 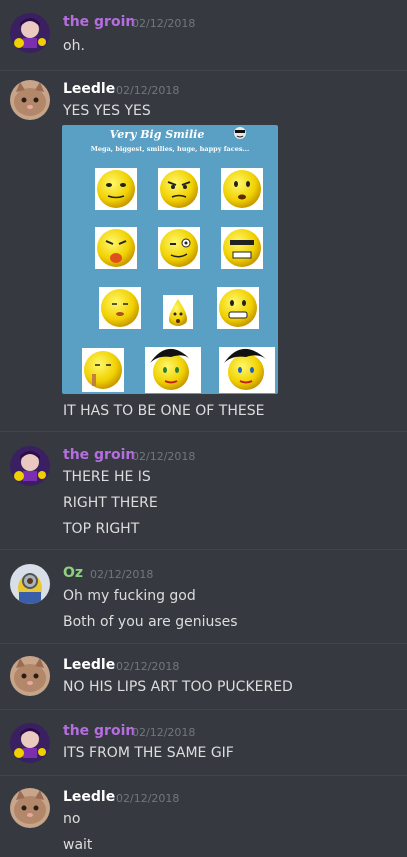 I want to click on cat-avatar-icon, so click(x=30, y=808).